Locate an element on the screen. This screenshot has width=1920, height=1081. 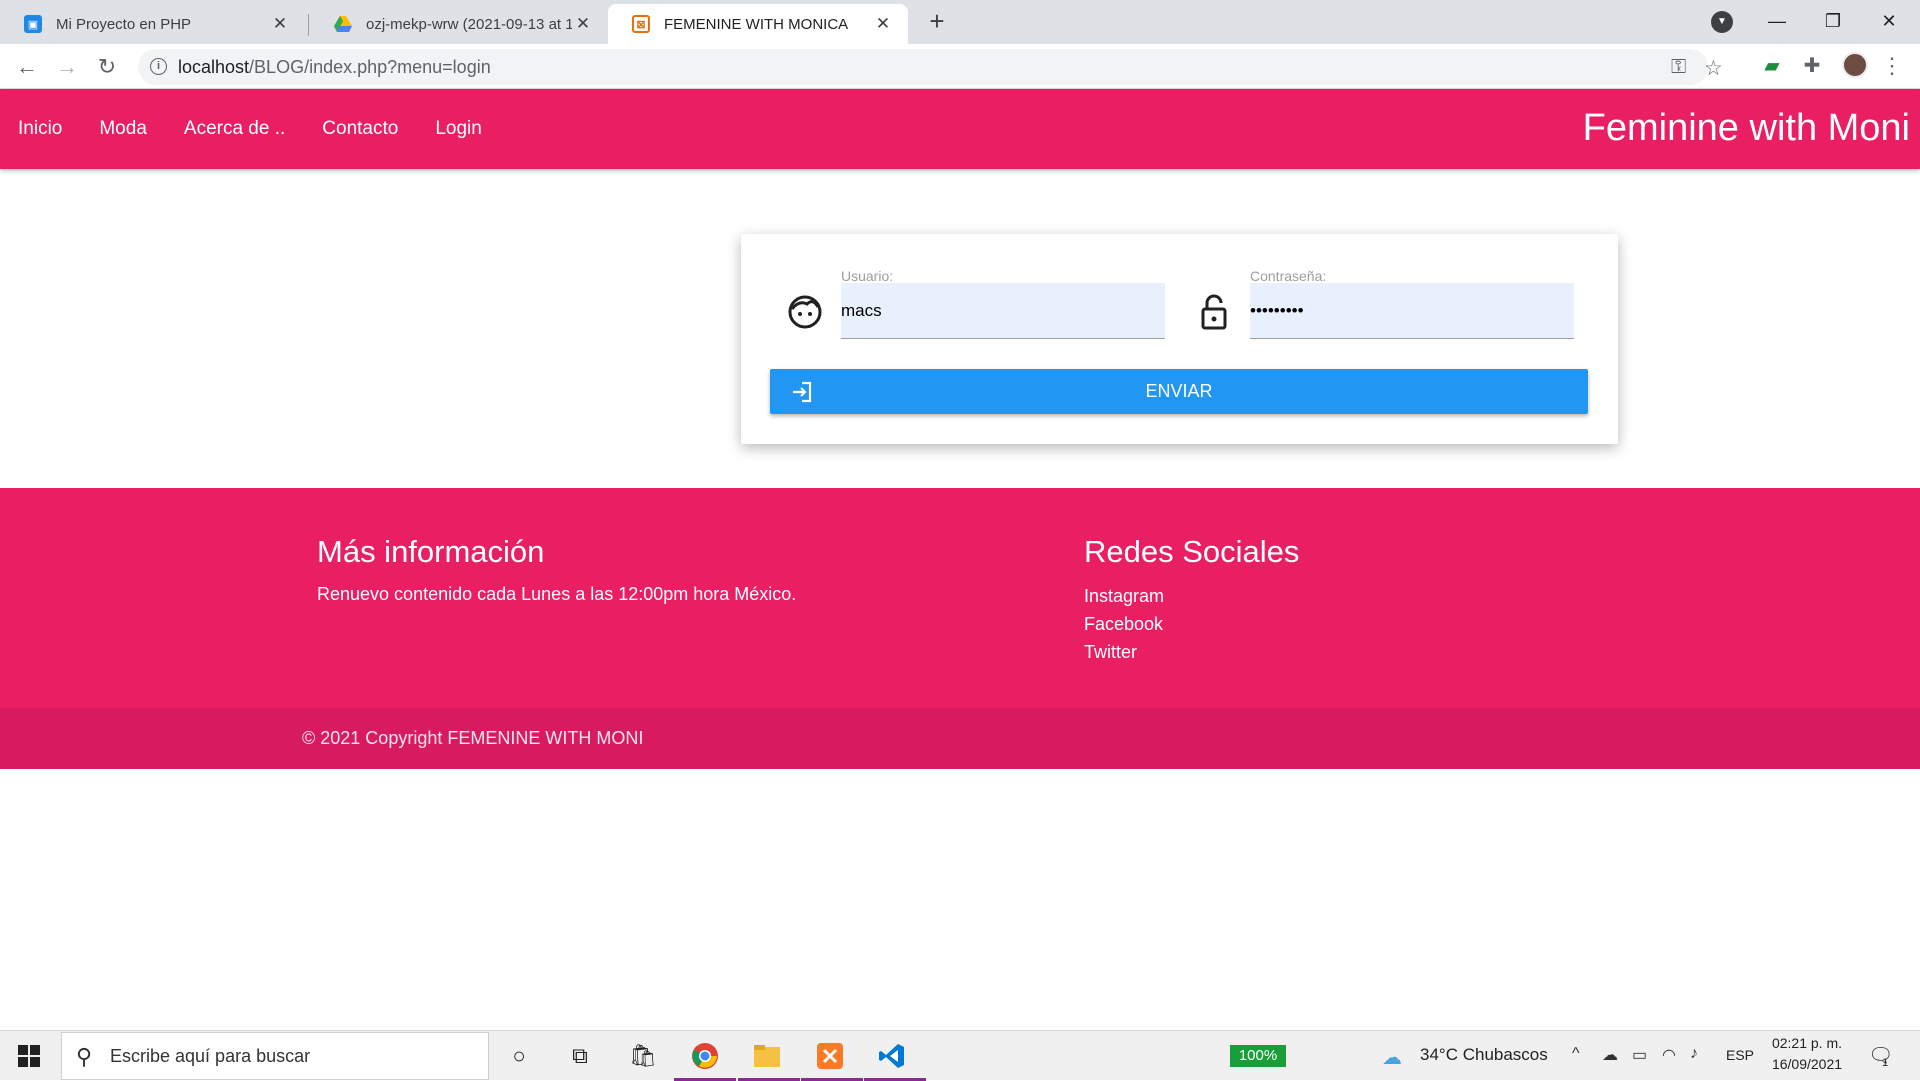
key-icon: ⚿ is located at coordinates (1678, 67).